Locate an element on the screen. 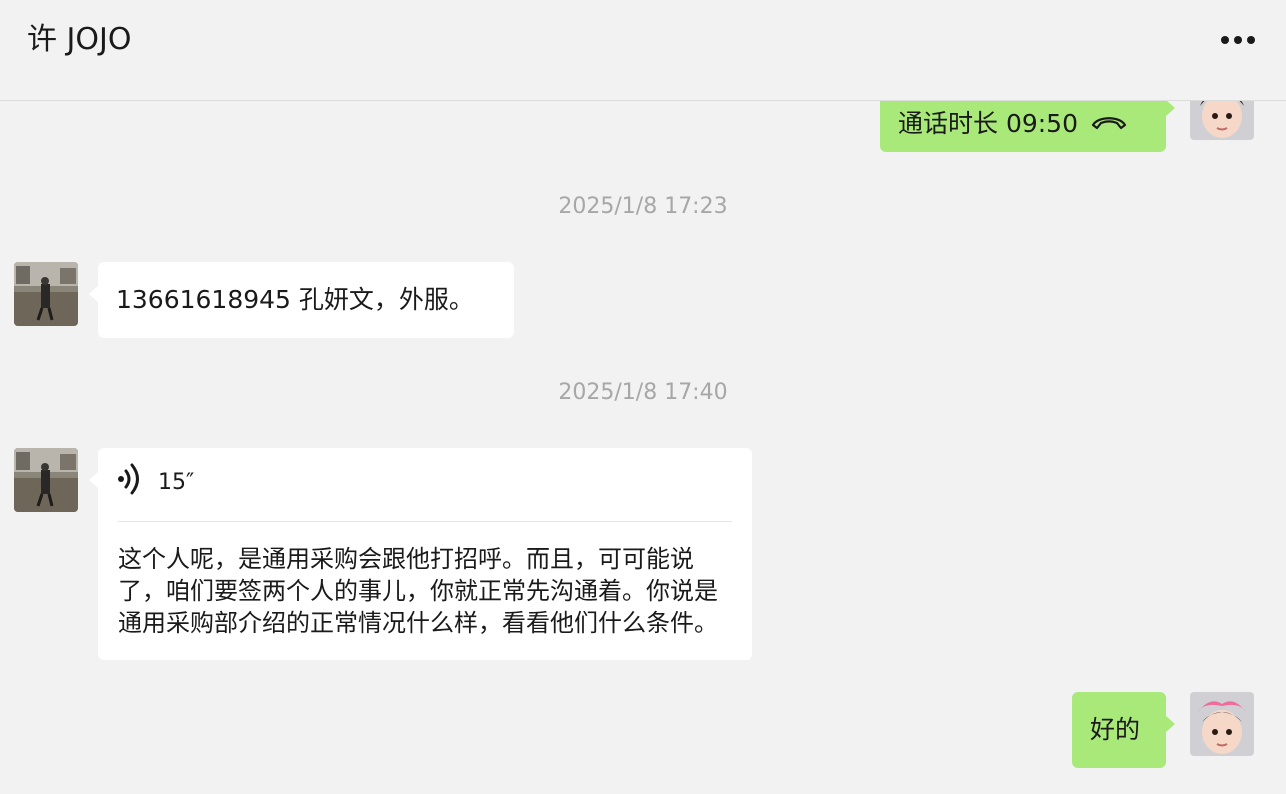 The width and height of the screenshot is (1286, 794). call-duration-text: 通话时长 09:50 is located at coordinates (988, 123).